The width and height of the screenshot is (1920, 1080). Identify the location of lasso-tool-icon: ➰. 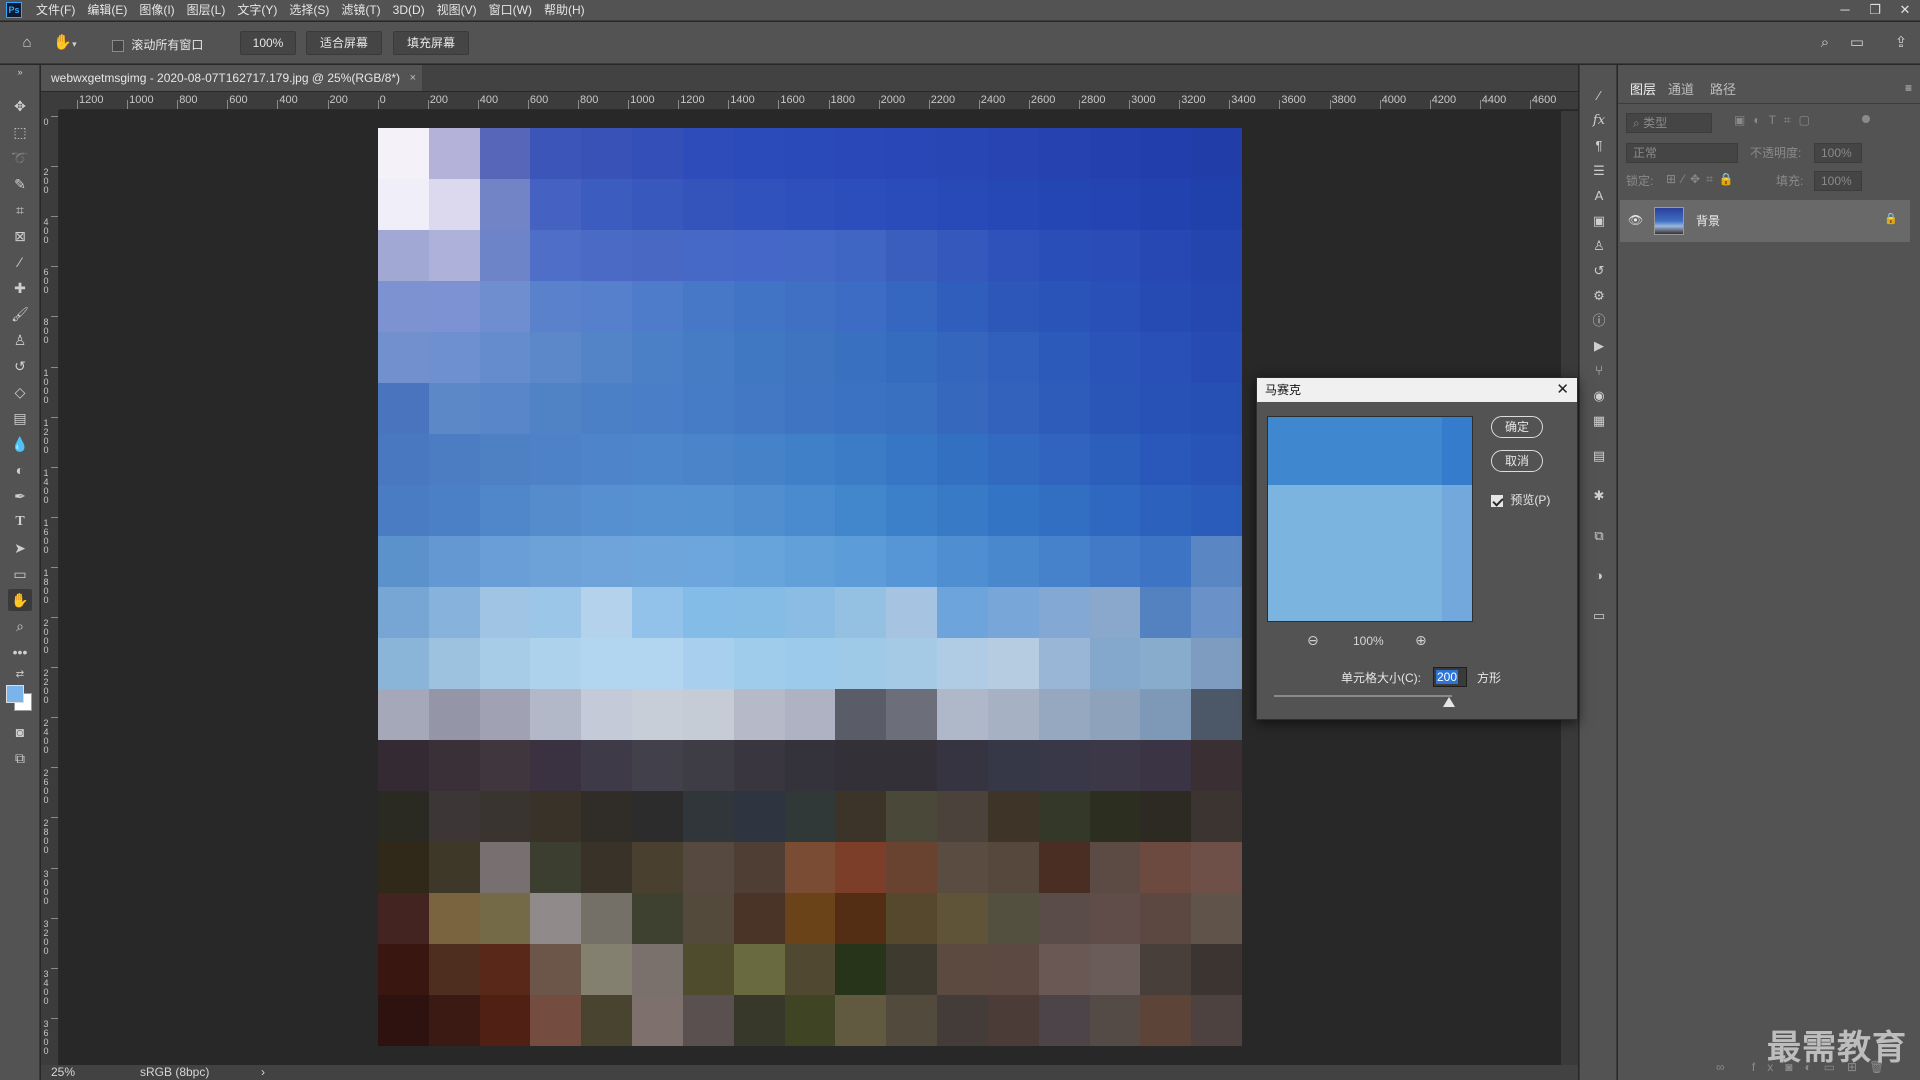
(20, 158).